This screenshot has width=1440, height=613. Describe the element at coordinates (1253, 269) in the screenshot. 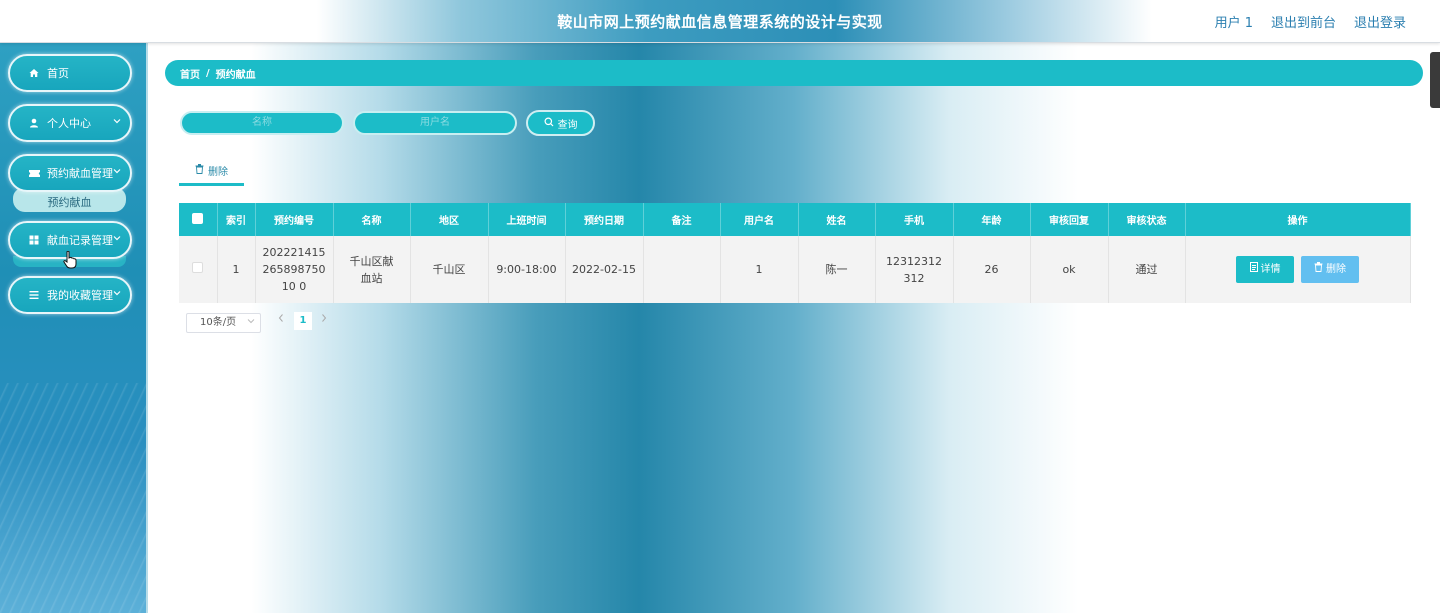

I see `document-icon` at that location.